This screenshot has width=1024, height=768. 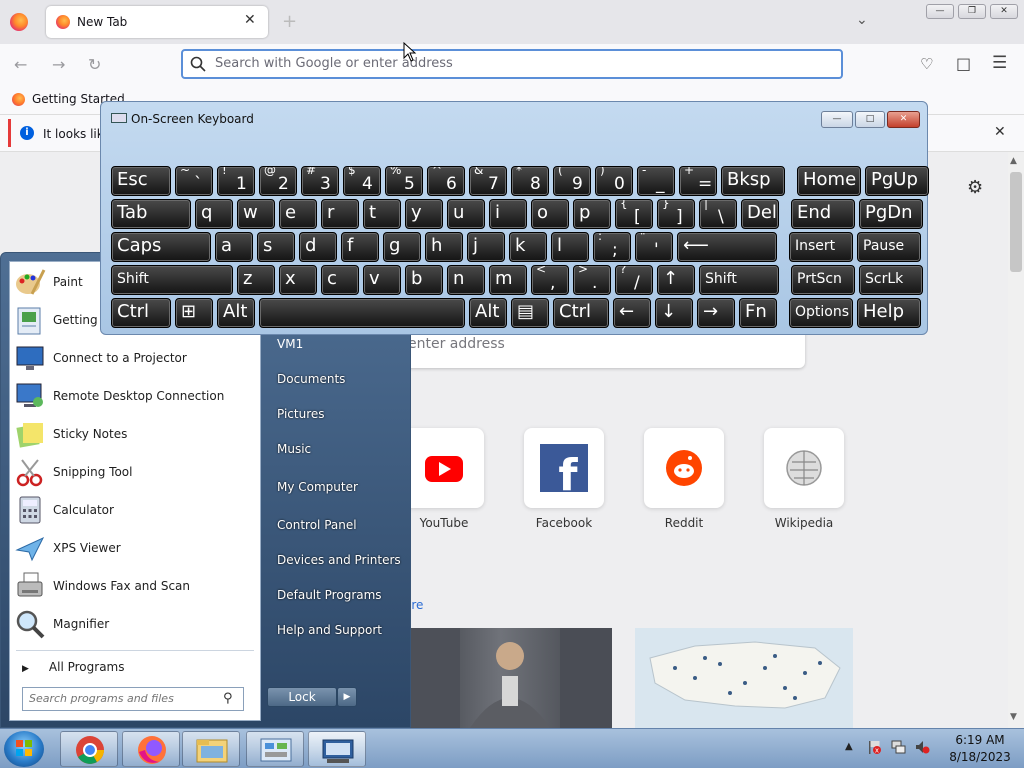 What do you see at coordinates (674, 313) in the screenshot?
I see `key--: ↓` at bounding box center [674, 313].